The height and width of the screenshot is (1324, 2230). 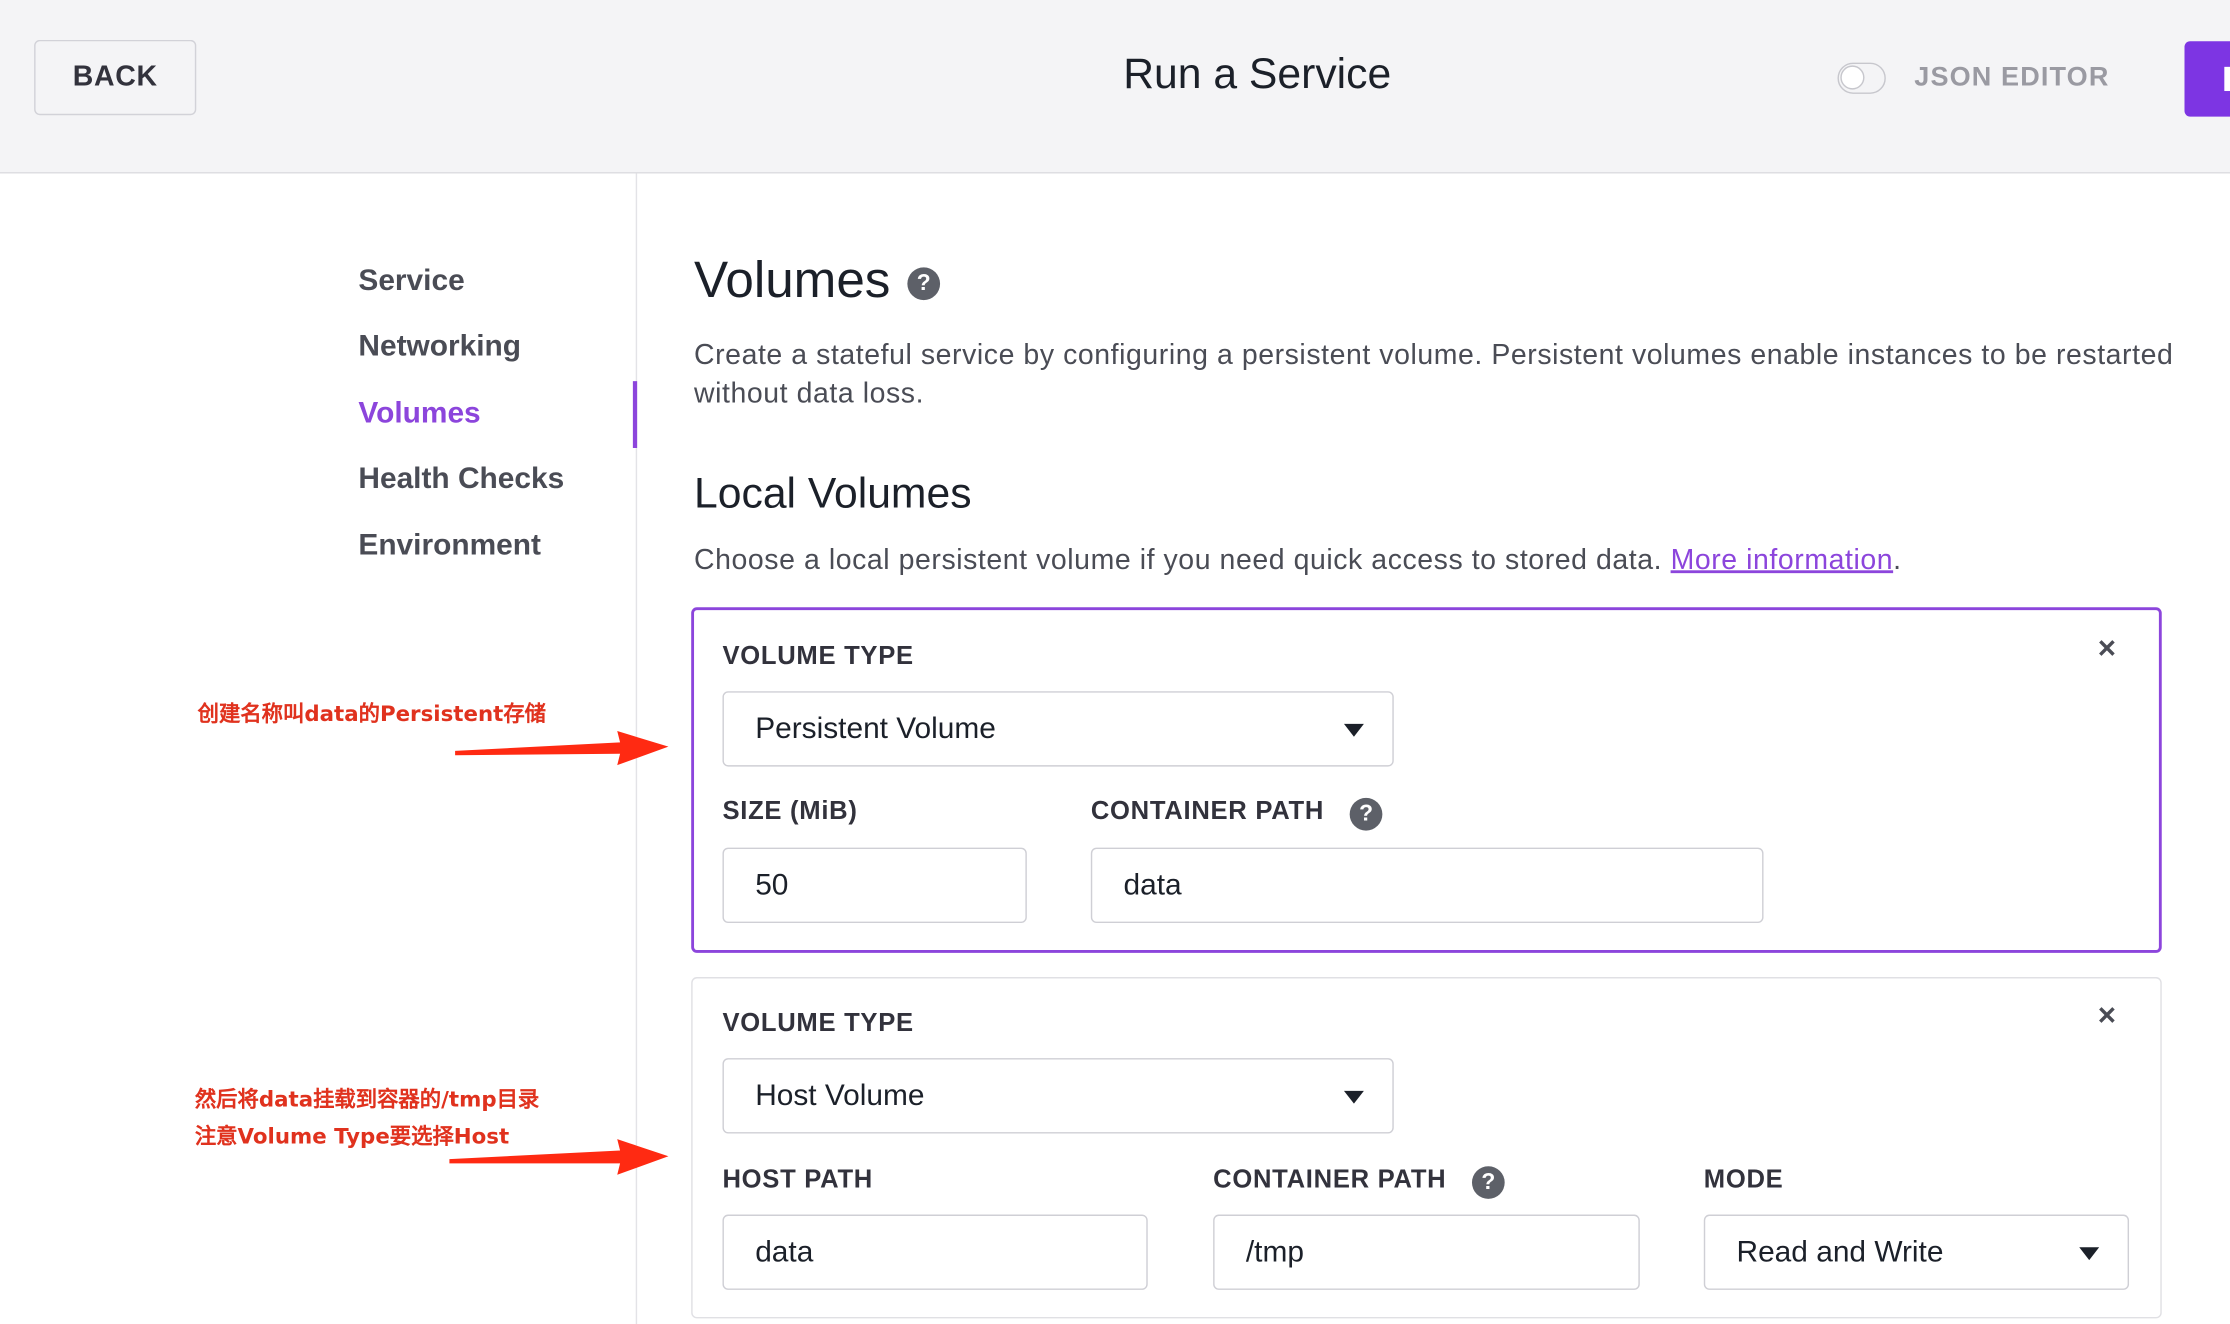 What do you see at coordinates (1257, 75) in the screenshot?
I see `page-title: Run a Service` at bounding box center [1257, 75].